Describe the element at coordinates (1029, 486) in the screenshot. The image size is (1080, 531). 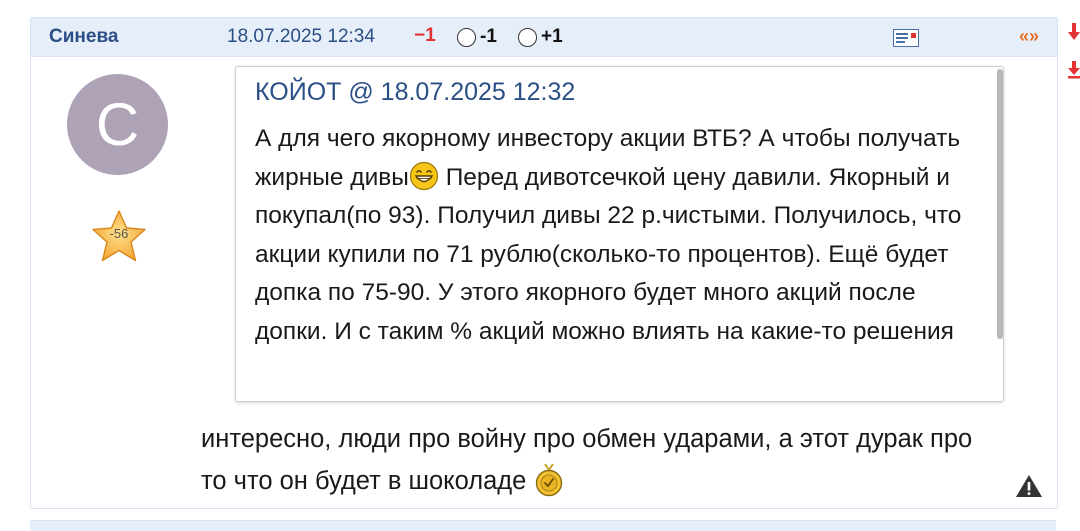
I see `warning-triangle-icon` at that location.